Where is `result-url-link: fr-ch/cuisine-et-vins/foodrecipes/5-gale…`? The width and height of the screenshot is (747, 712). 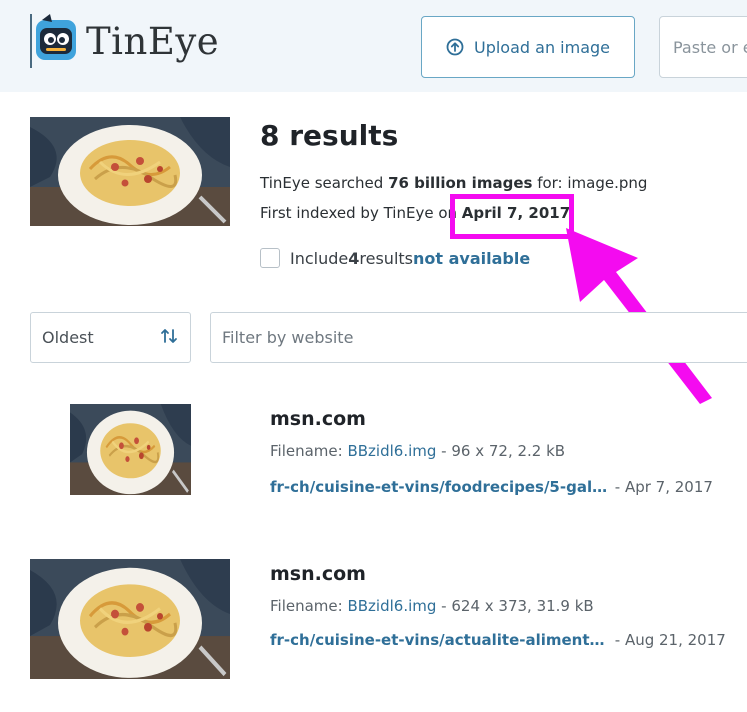
result-url-link: fr-ch/cuisine-et-vins/foodrecipes/5-gale… is located at coordinates (440, 487).